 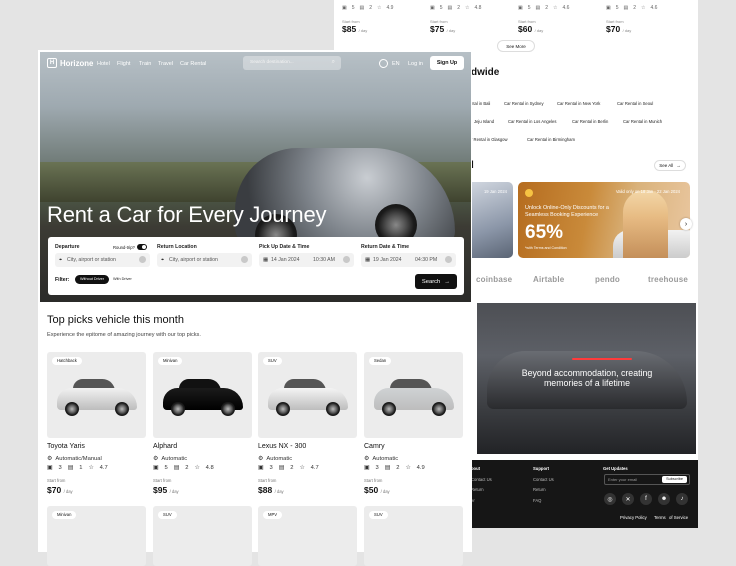 I want to click on x-twitter-icon: ✕, so click(x=628, y=499).